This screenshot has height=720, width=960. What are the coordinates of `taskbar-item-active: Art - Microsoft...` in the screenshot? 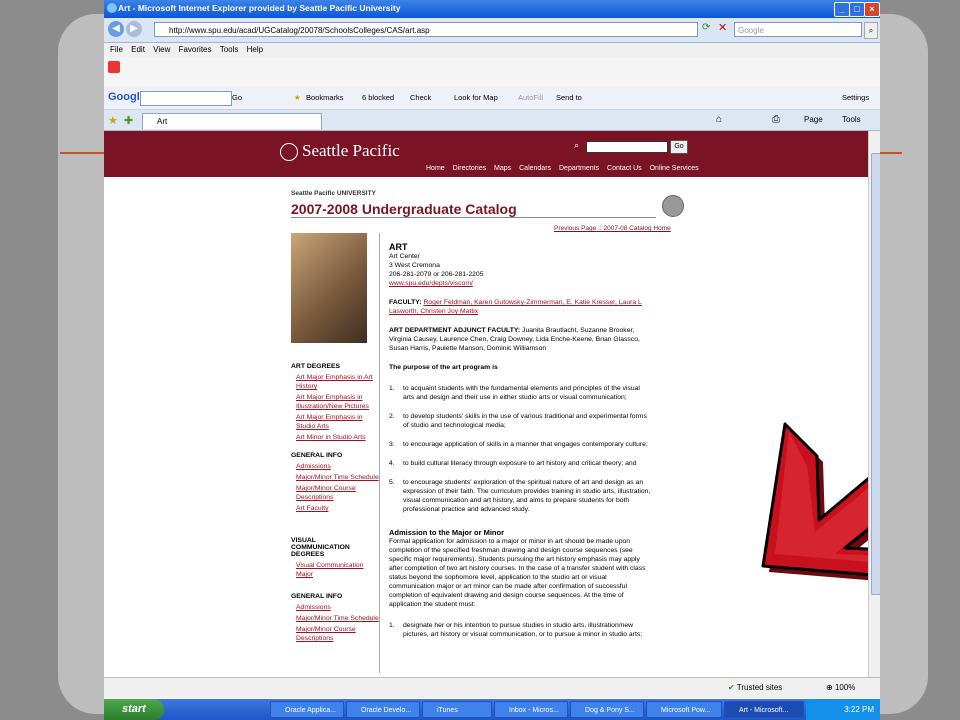 It's located at (764, 709).